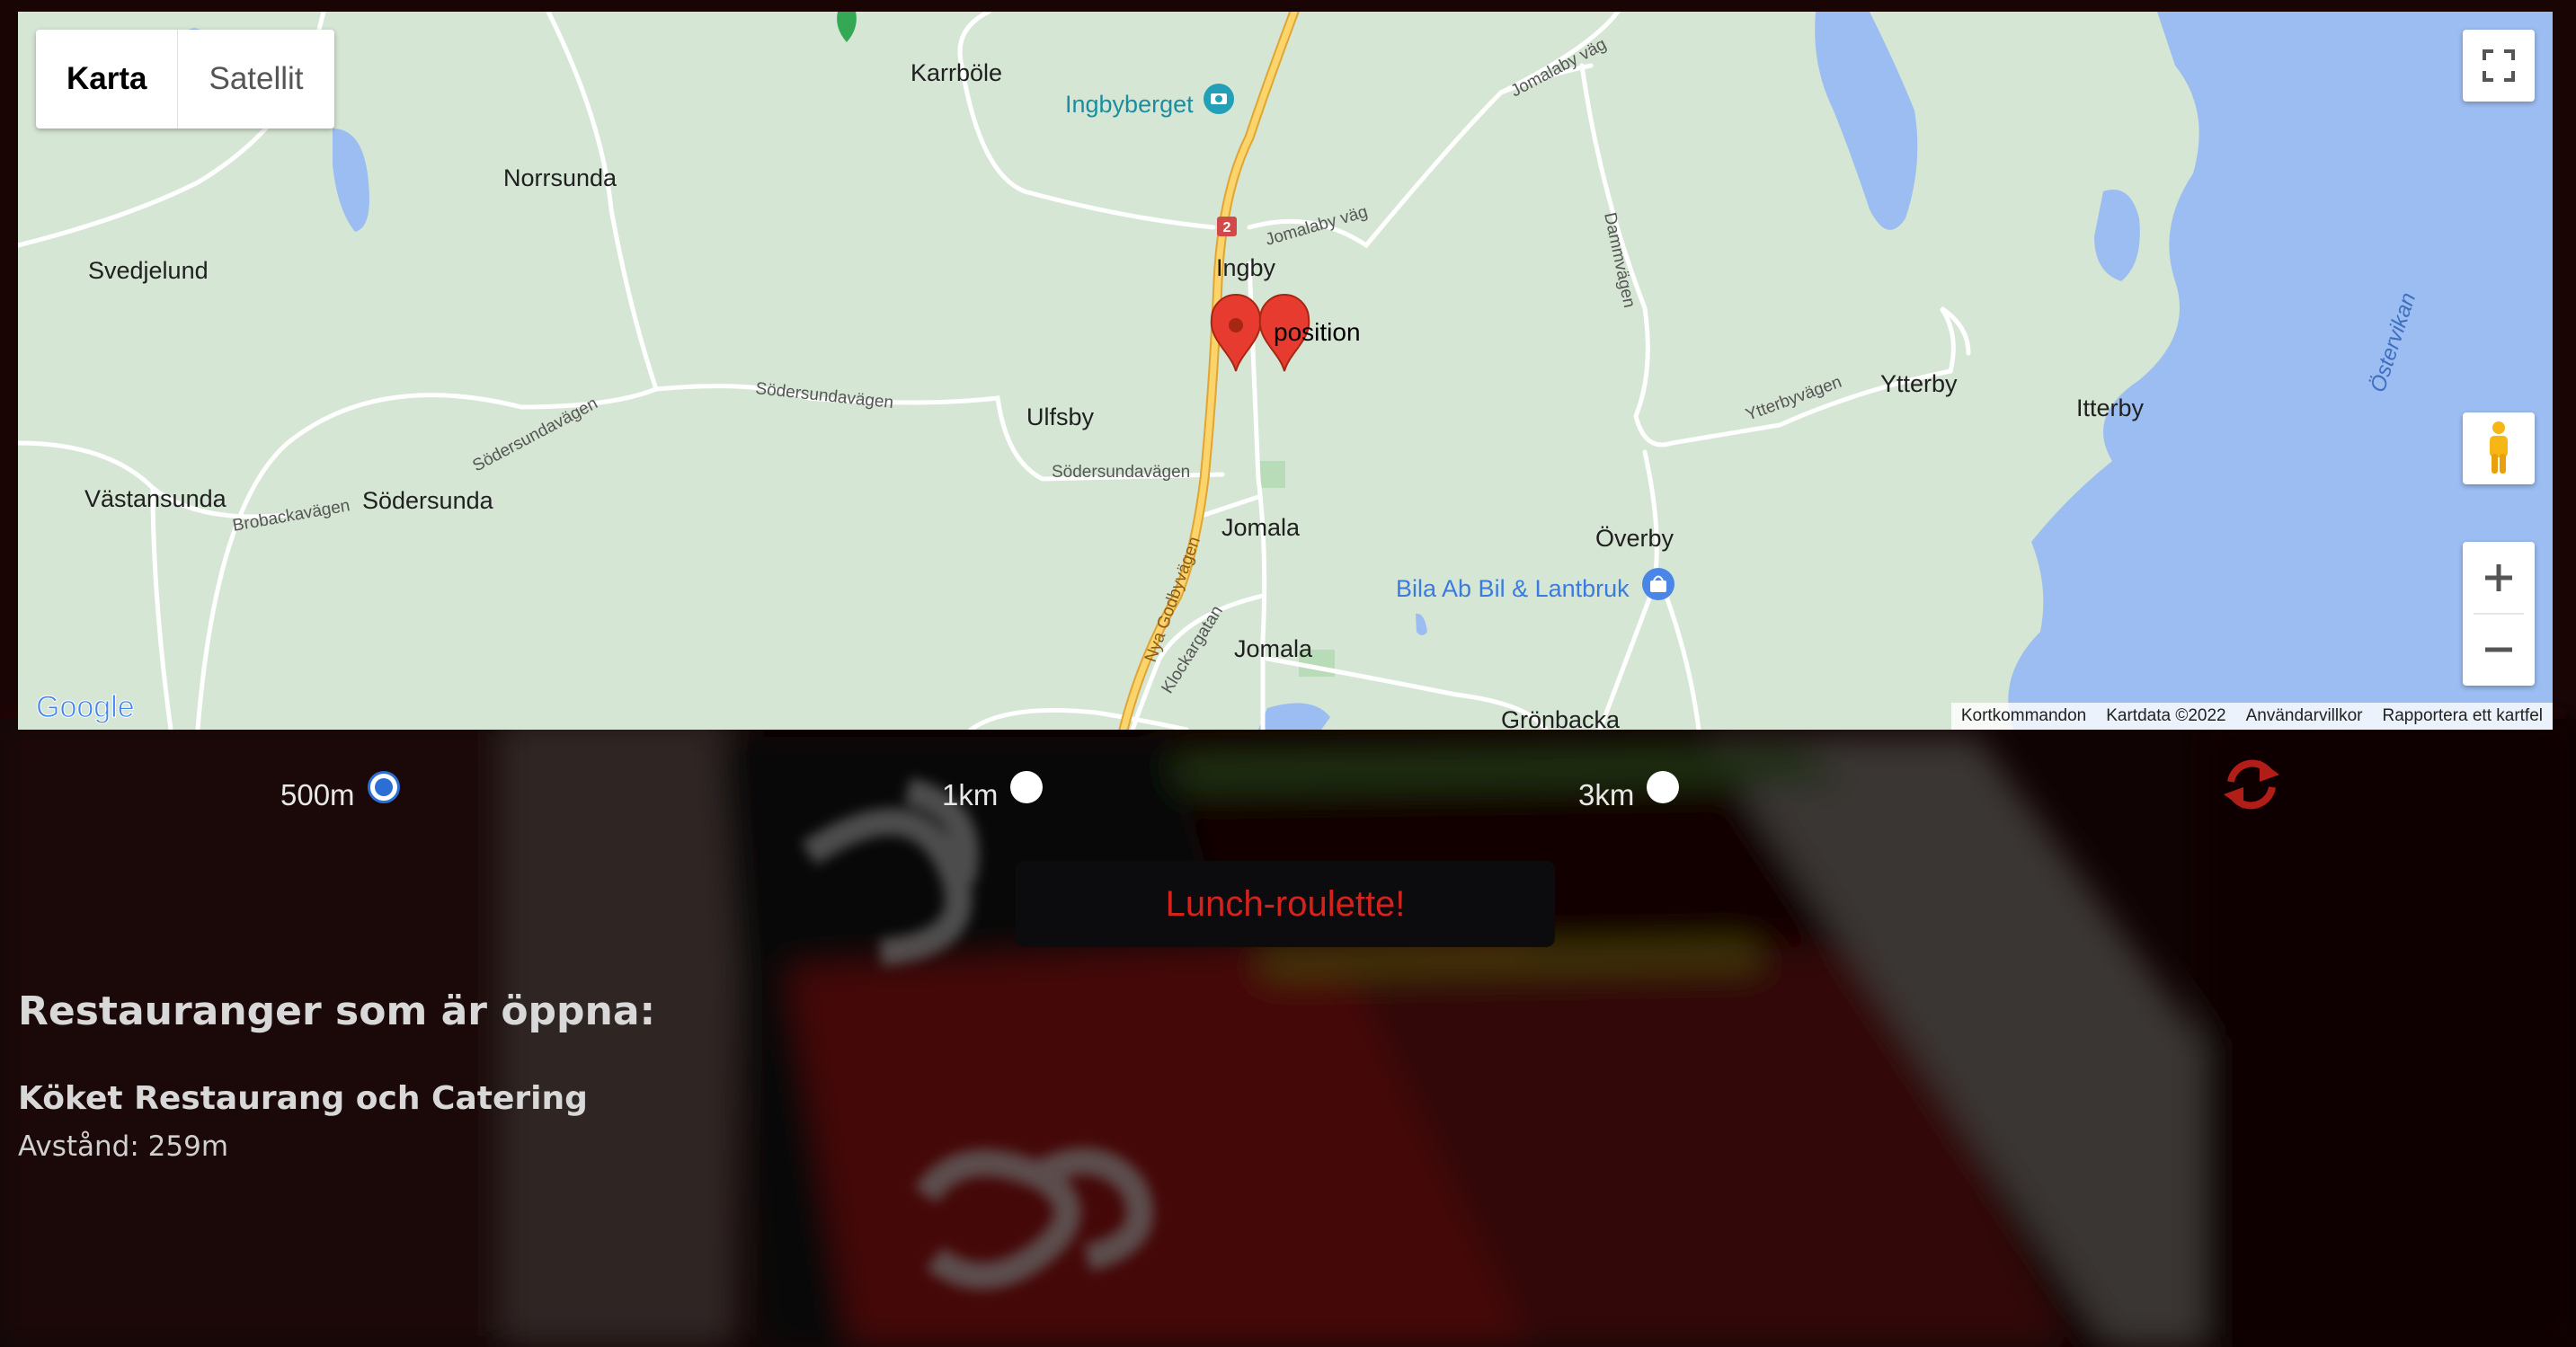  I want to click on place-label: Itterby, so click(2110, 408).